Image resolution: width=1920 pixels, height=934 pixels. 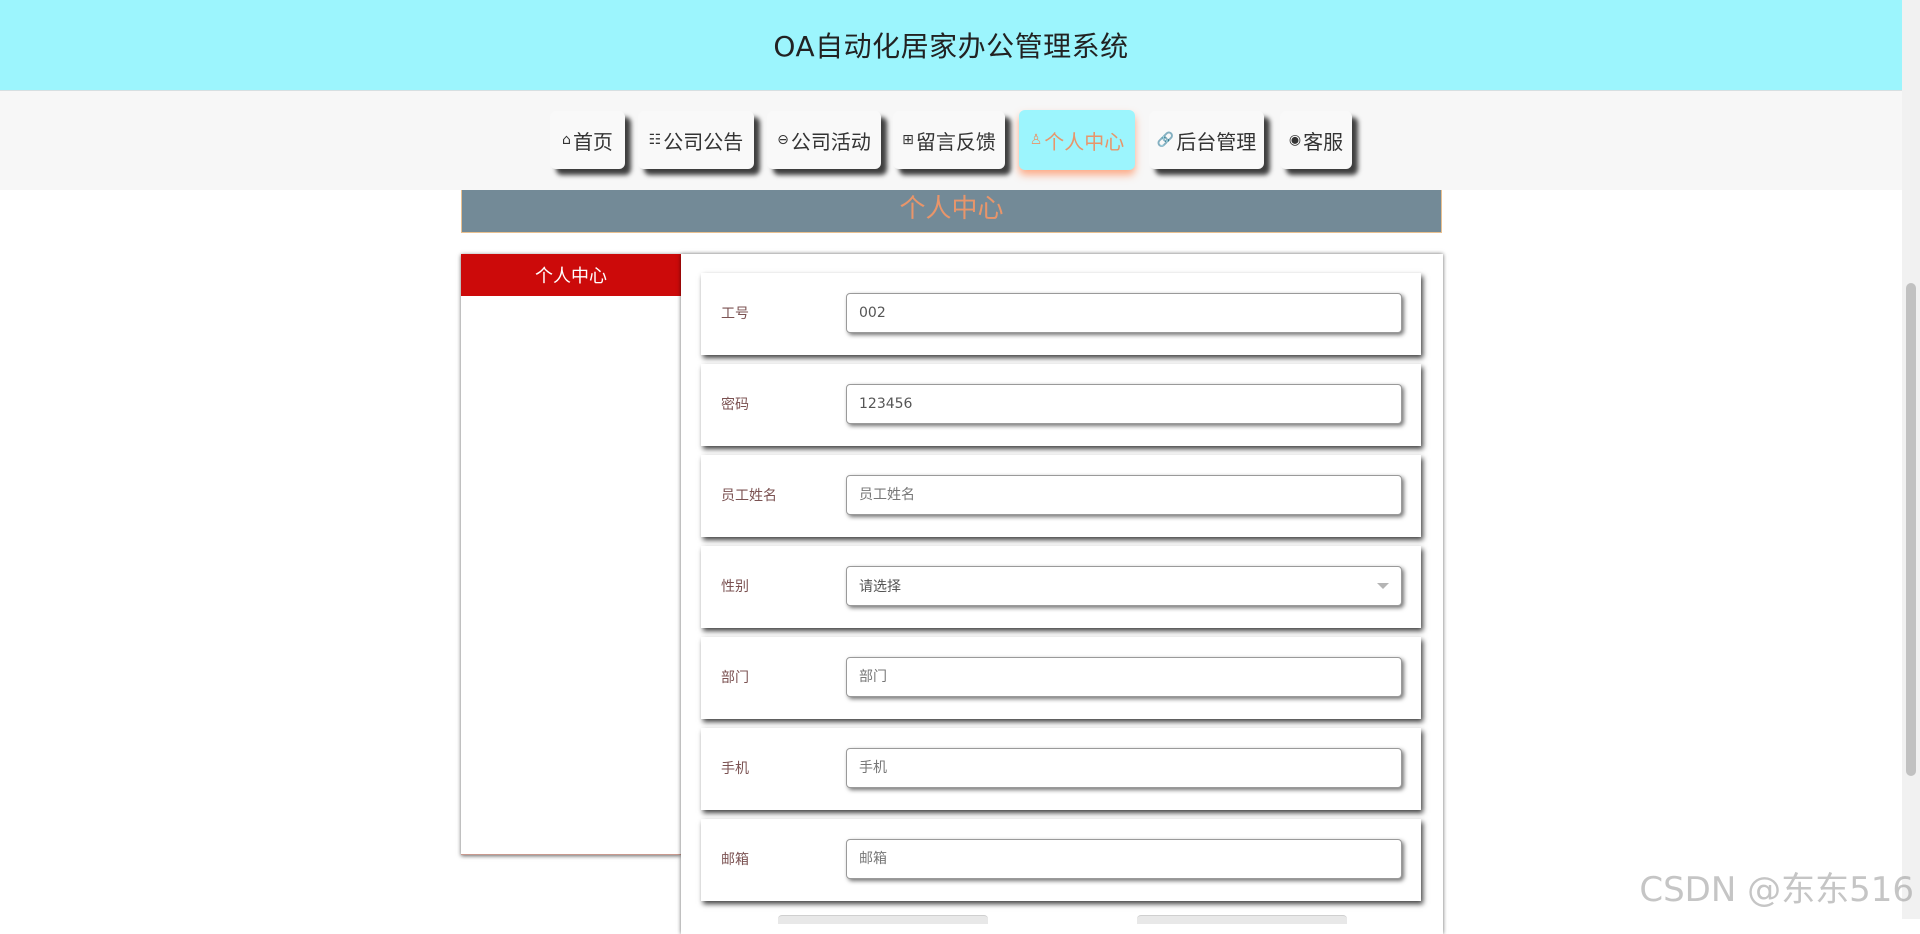 What do you see at coordinates (1242, 919) in the screenshot?
I see `logout-button` at bounding box center [1242, 919].